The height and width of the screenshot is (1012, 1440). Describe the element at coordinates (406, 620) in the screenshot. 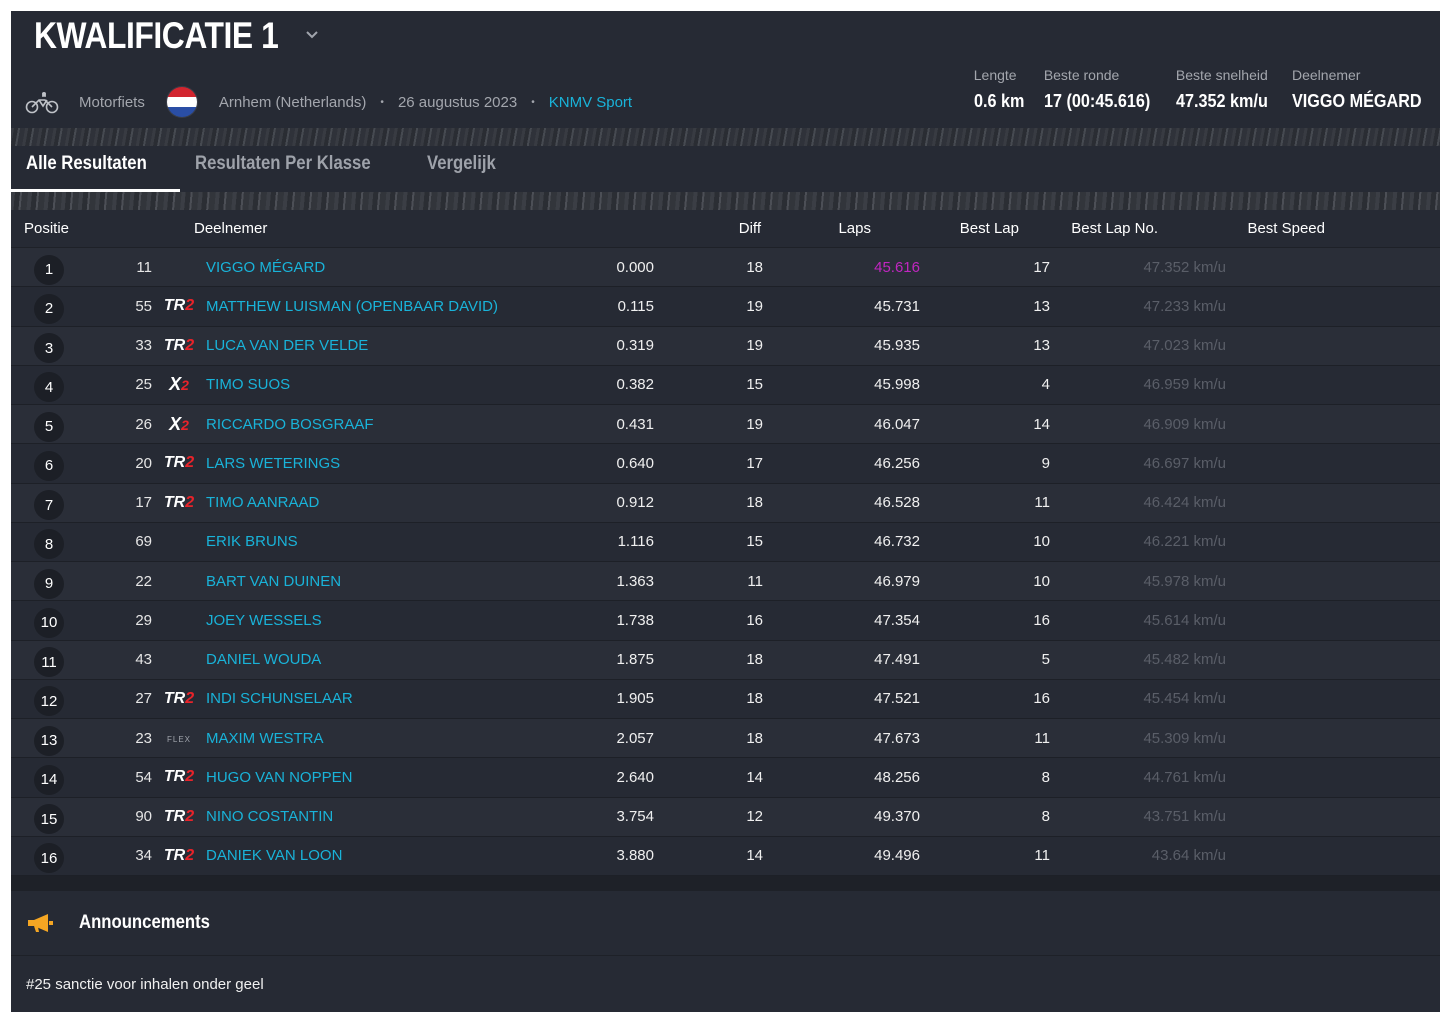

I see `participant-link: JOEY WESSELS` at that location.